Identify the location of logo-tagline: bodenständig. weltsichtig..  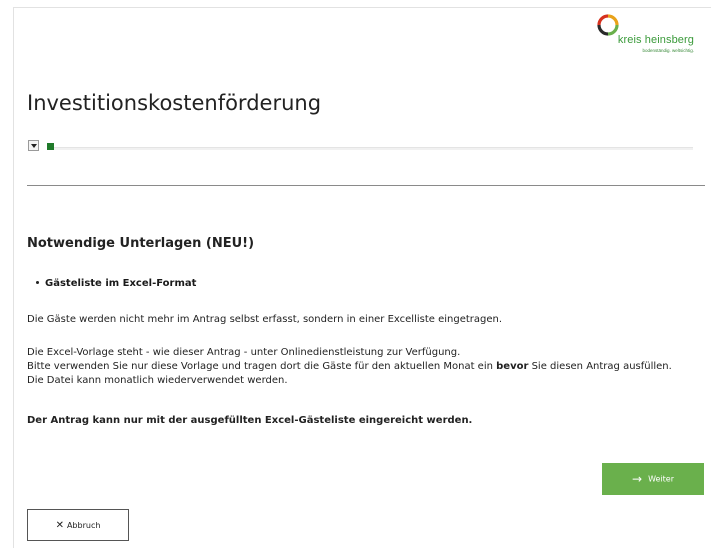
(668, 50).